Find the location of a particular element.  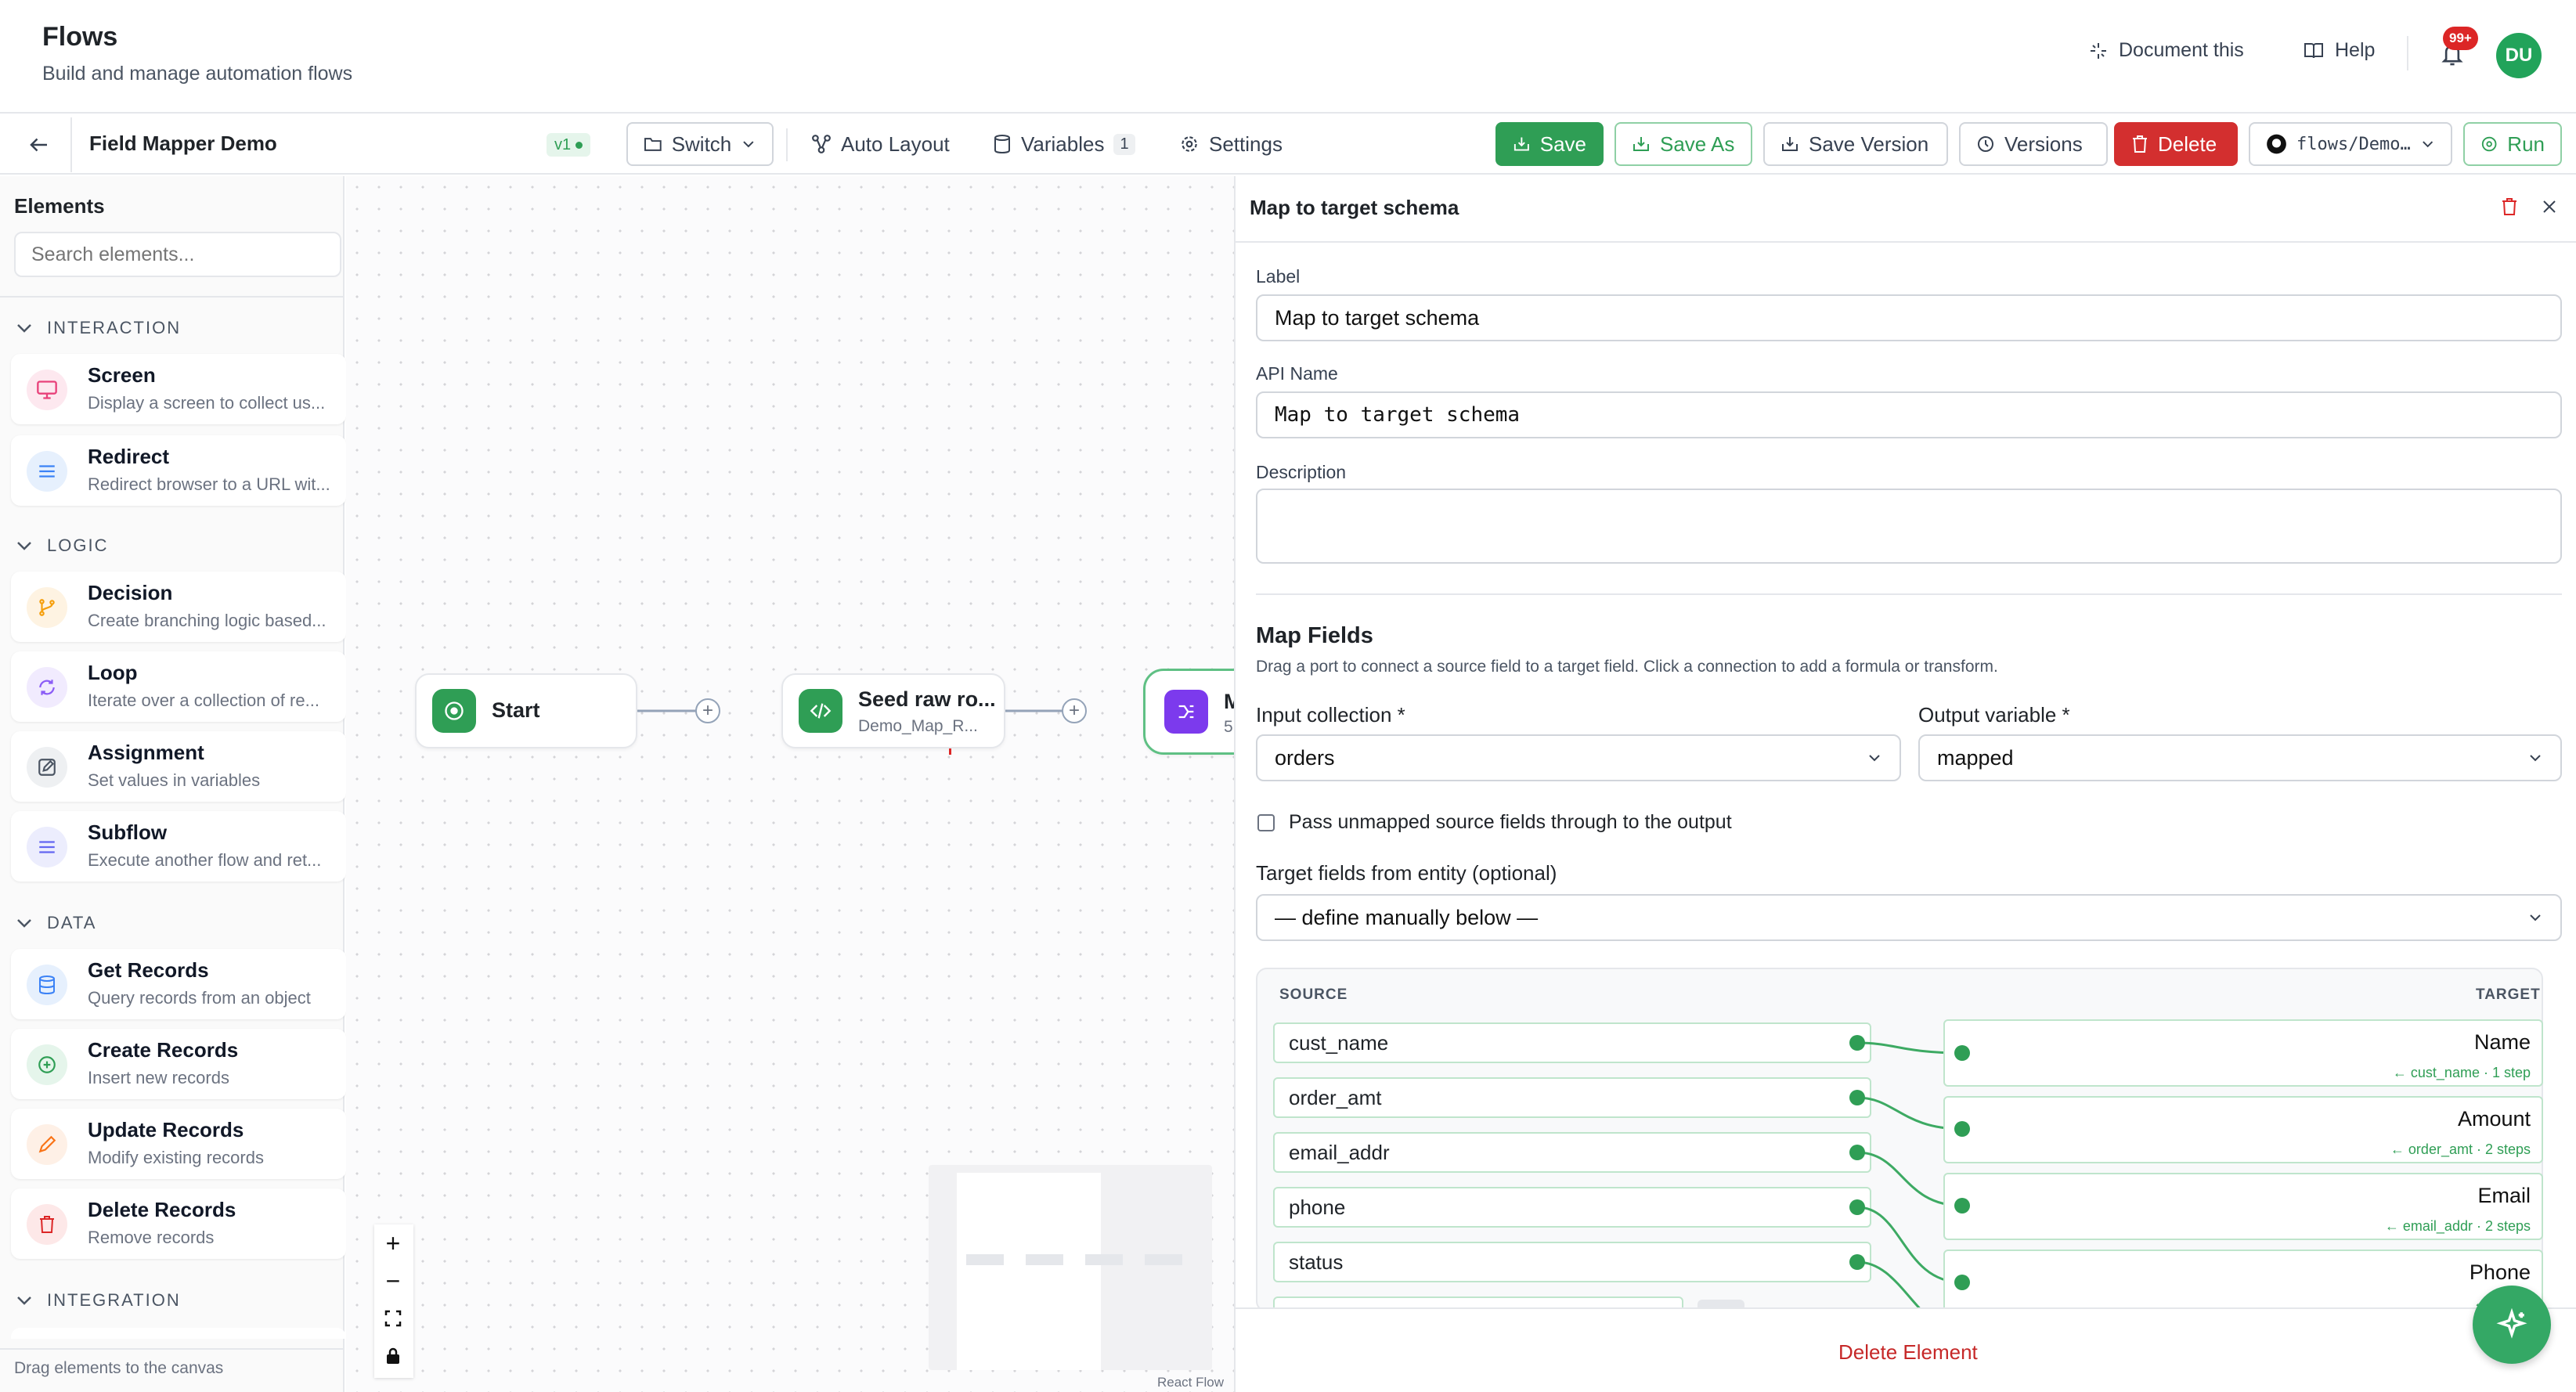

element-create-records: Create Records Insert new records is located at coordinates (178, 1064).